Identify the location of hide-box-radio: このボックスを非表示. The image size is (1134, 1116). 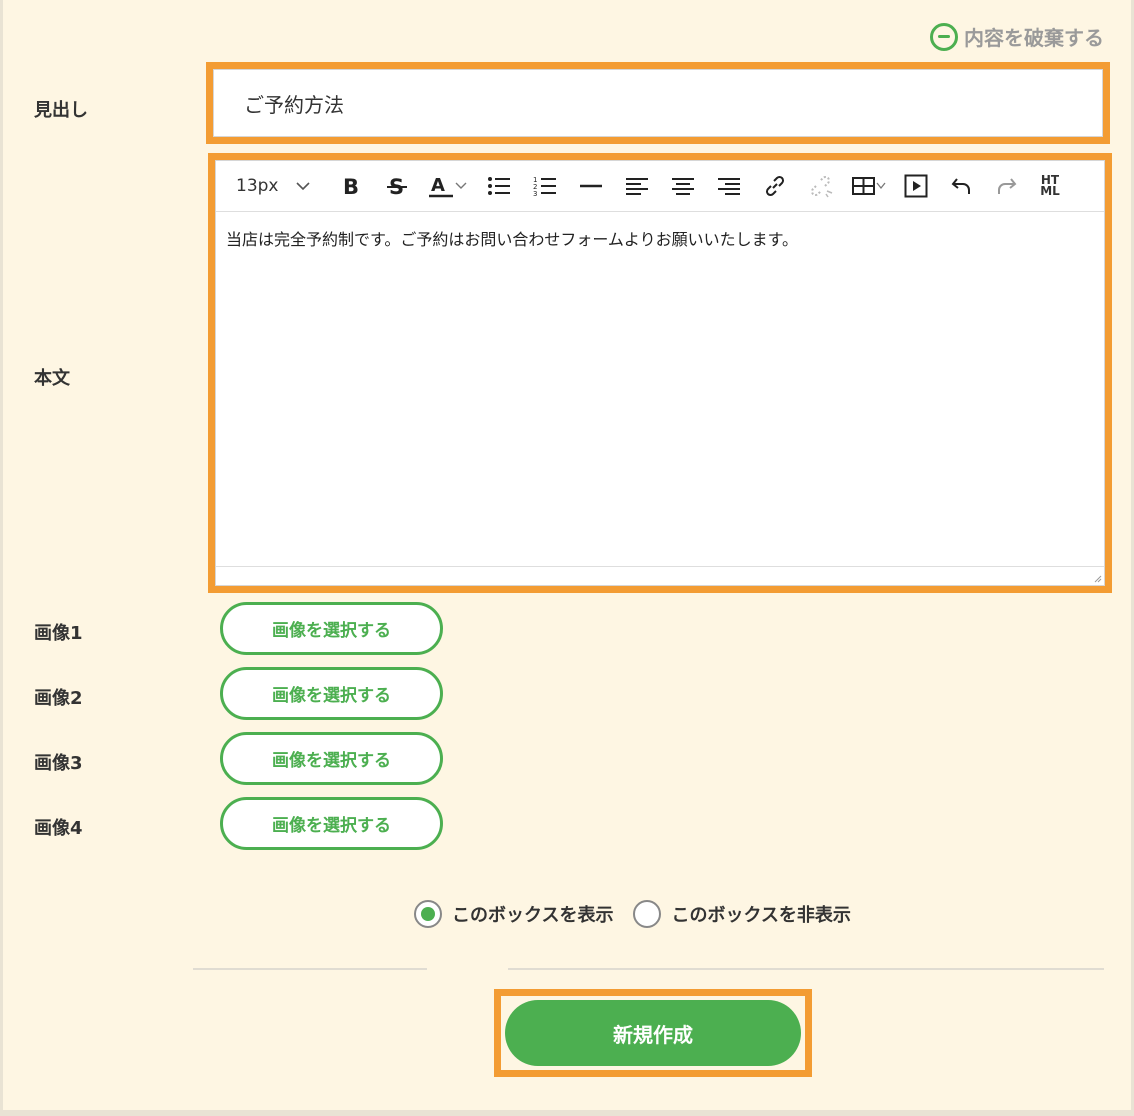
(742, 914).